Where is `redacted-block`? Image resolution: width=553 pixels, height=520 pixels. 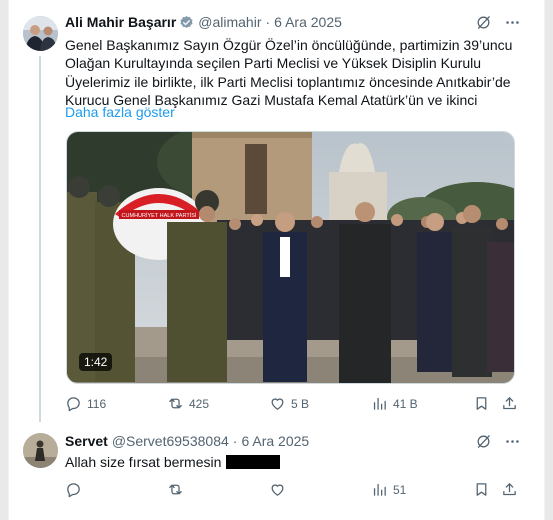
redacted-block is located at coordinates (253, 462).